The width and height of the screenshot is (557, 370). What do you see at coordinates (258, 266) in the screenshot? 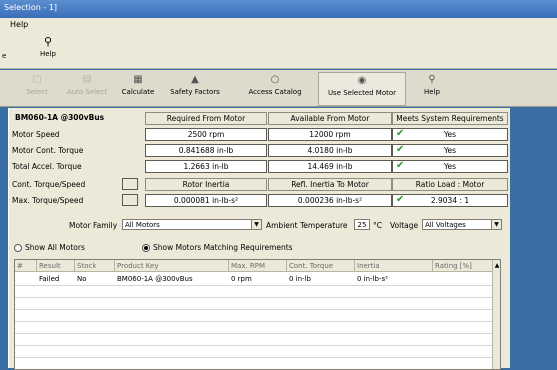
I see `grid-header-max-rpm: Max. RPM` at bounding box center [258, 266].